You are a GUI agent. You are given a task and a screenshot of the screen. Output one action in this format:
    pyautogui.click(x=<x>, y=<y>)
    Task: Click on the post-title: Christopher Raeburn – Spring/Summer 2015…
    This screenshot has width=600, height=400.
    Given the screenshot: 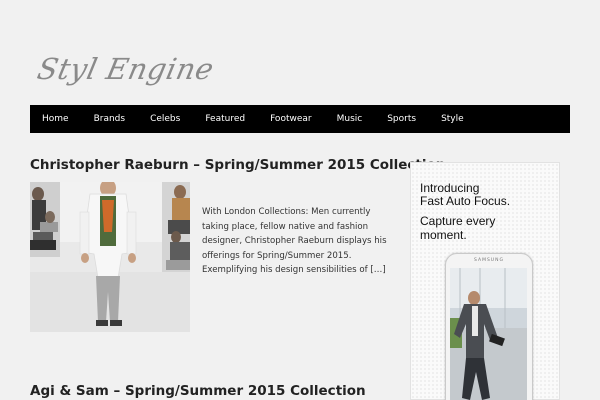 What is the action you would take?
    pyautogui.click(x=237, y=165)
    